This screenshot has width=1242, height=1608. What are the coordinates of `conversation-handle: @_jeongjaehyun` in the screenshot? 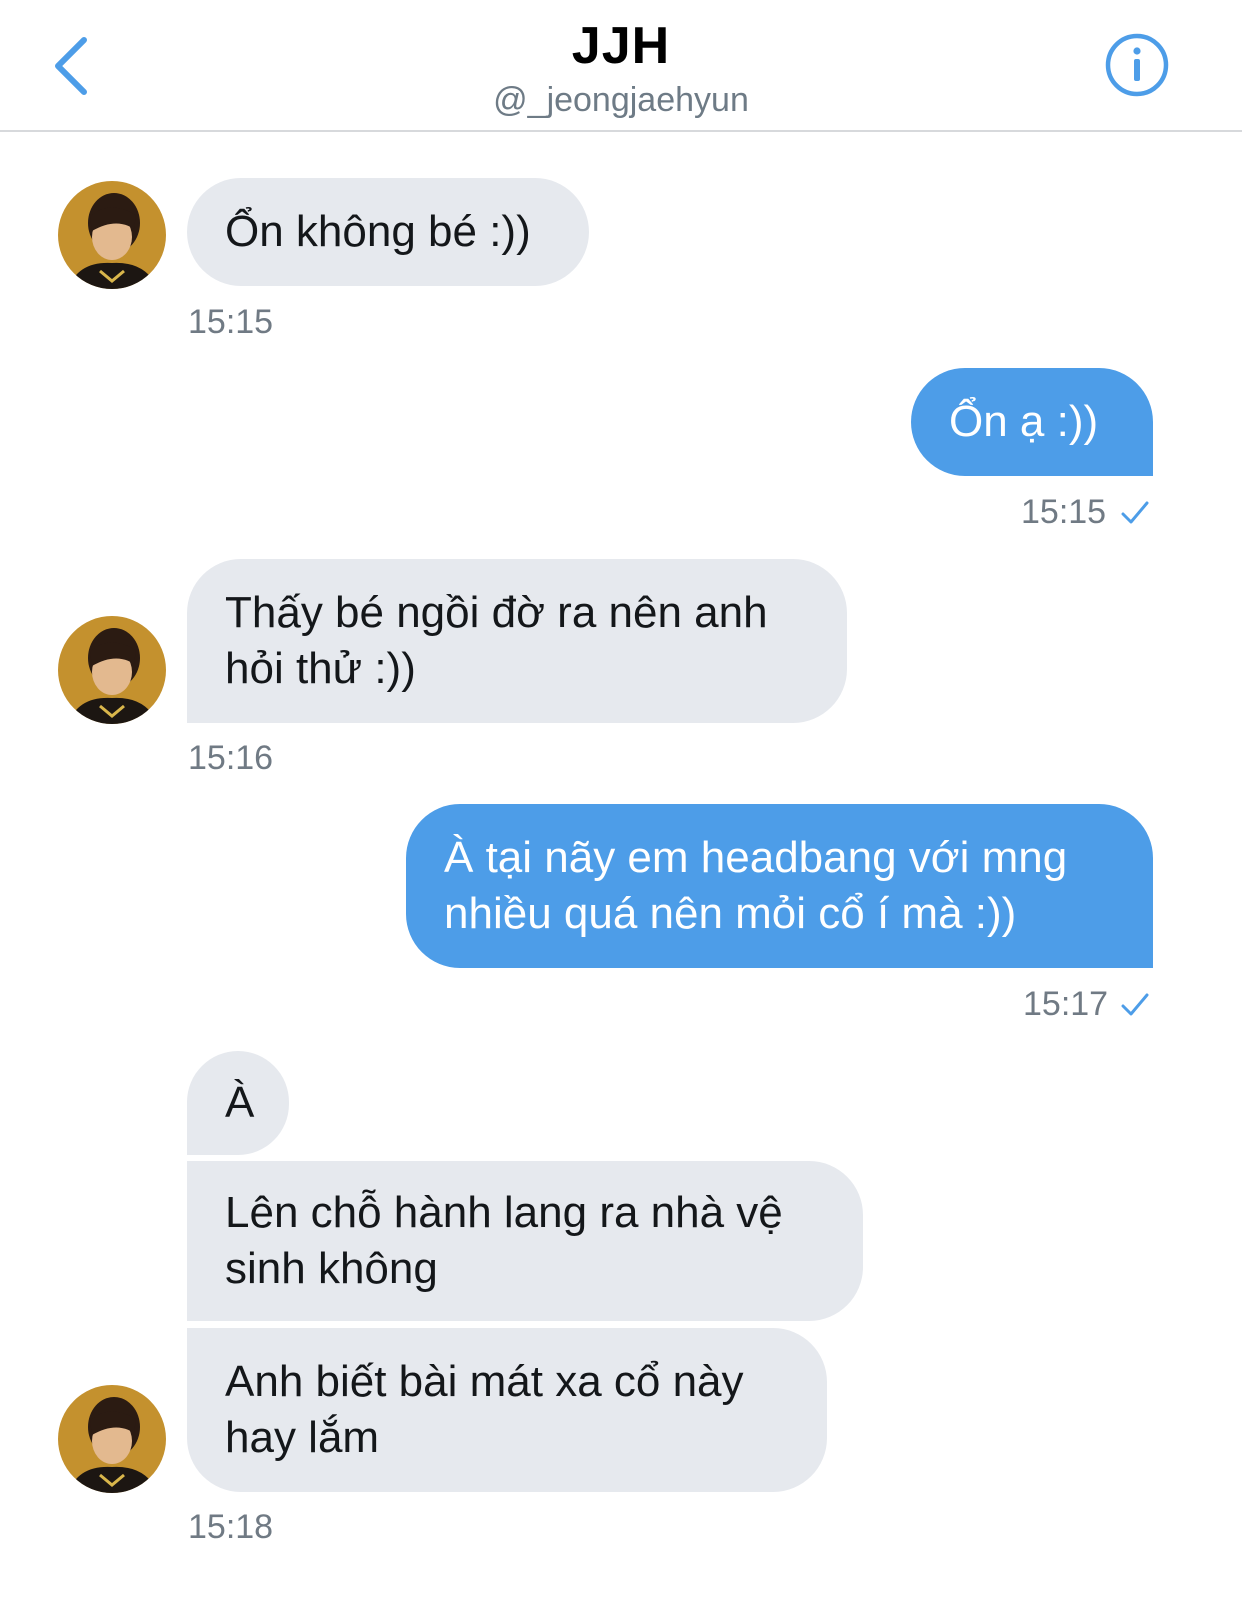 It's located at (621, 100).